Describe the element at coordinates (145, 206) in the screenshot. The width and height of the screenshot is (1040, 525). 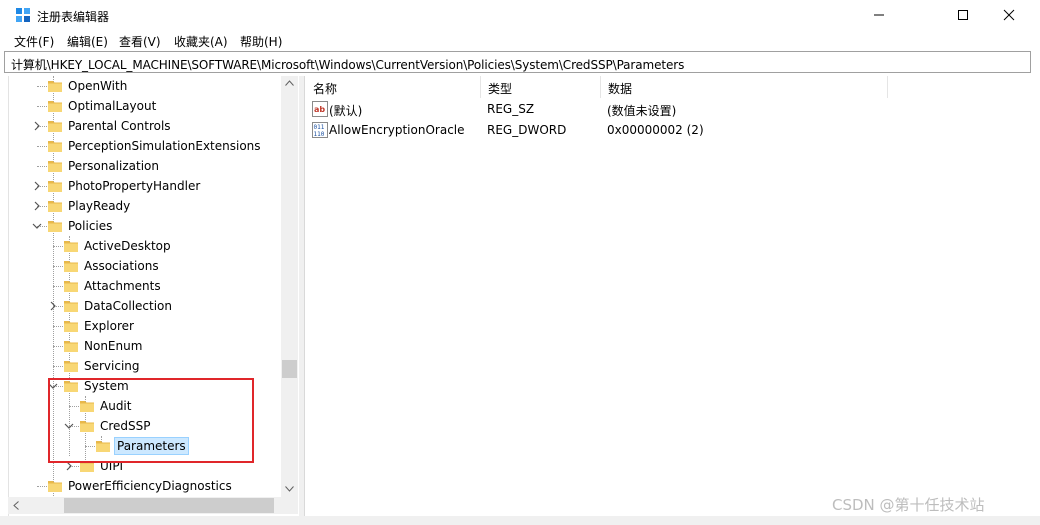
I see `tree-item-playready: PlayReady` at that location.